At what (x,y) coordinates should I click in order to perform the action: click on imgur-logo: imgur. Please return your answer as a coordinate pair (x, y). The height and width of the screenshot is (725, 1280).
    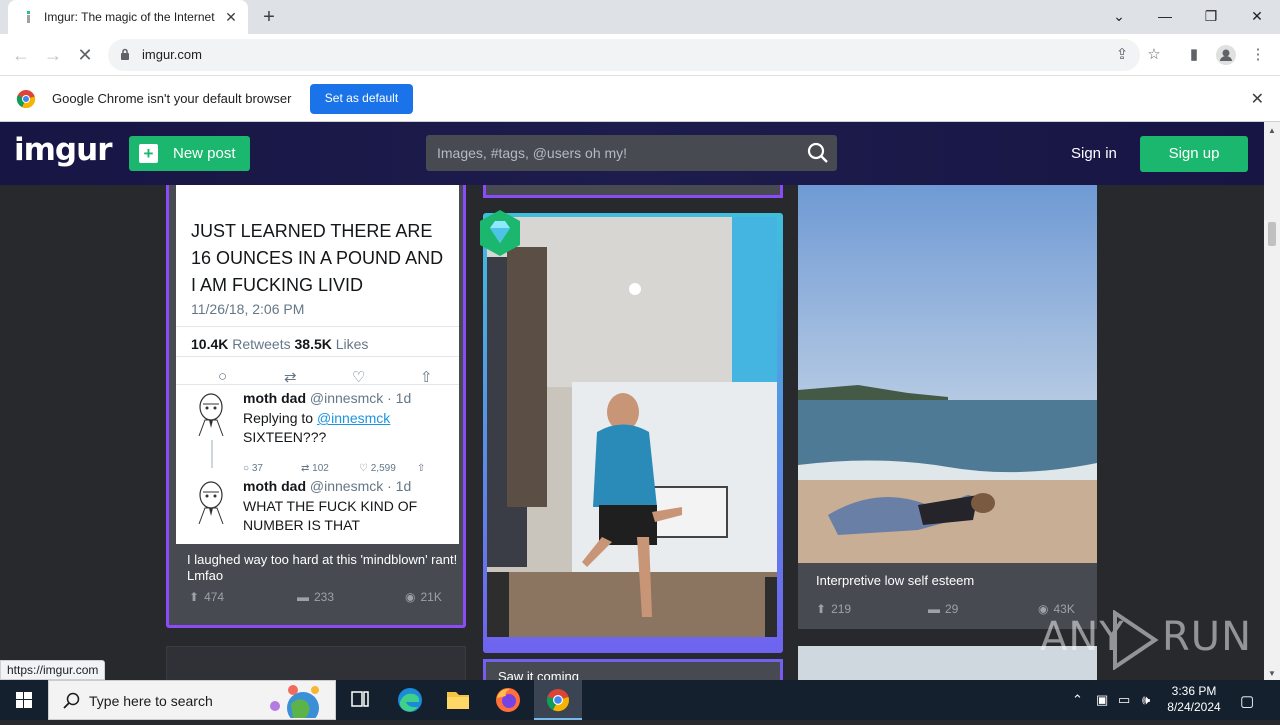
    Looking at the image, I should click on (63, 150).